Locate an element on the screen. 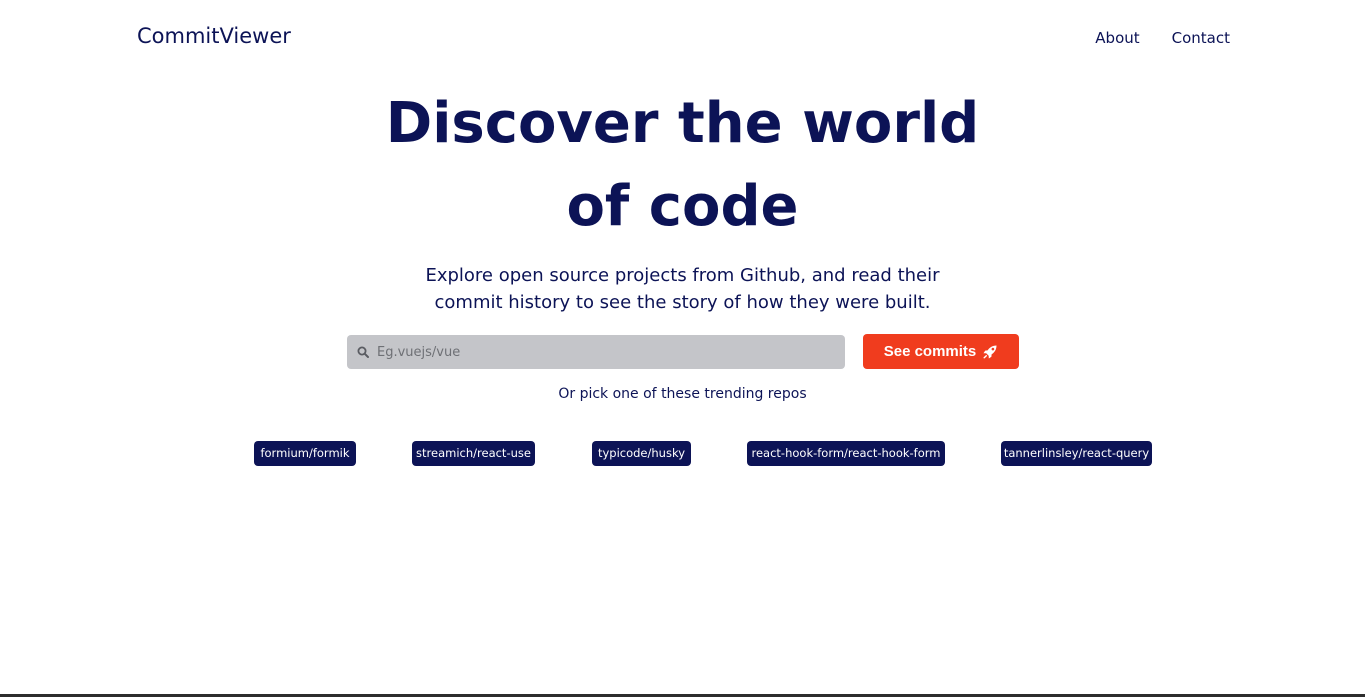  search-row: See commits is located at coordinates (683, 352).